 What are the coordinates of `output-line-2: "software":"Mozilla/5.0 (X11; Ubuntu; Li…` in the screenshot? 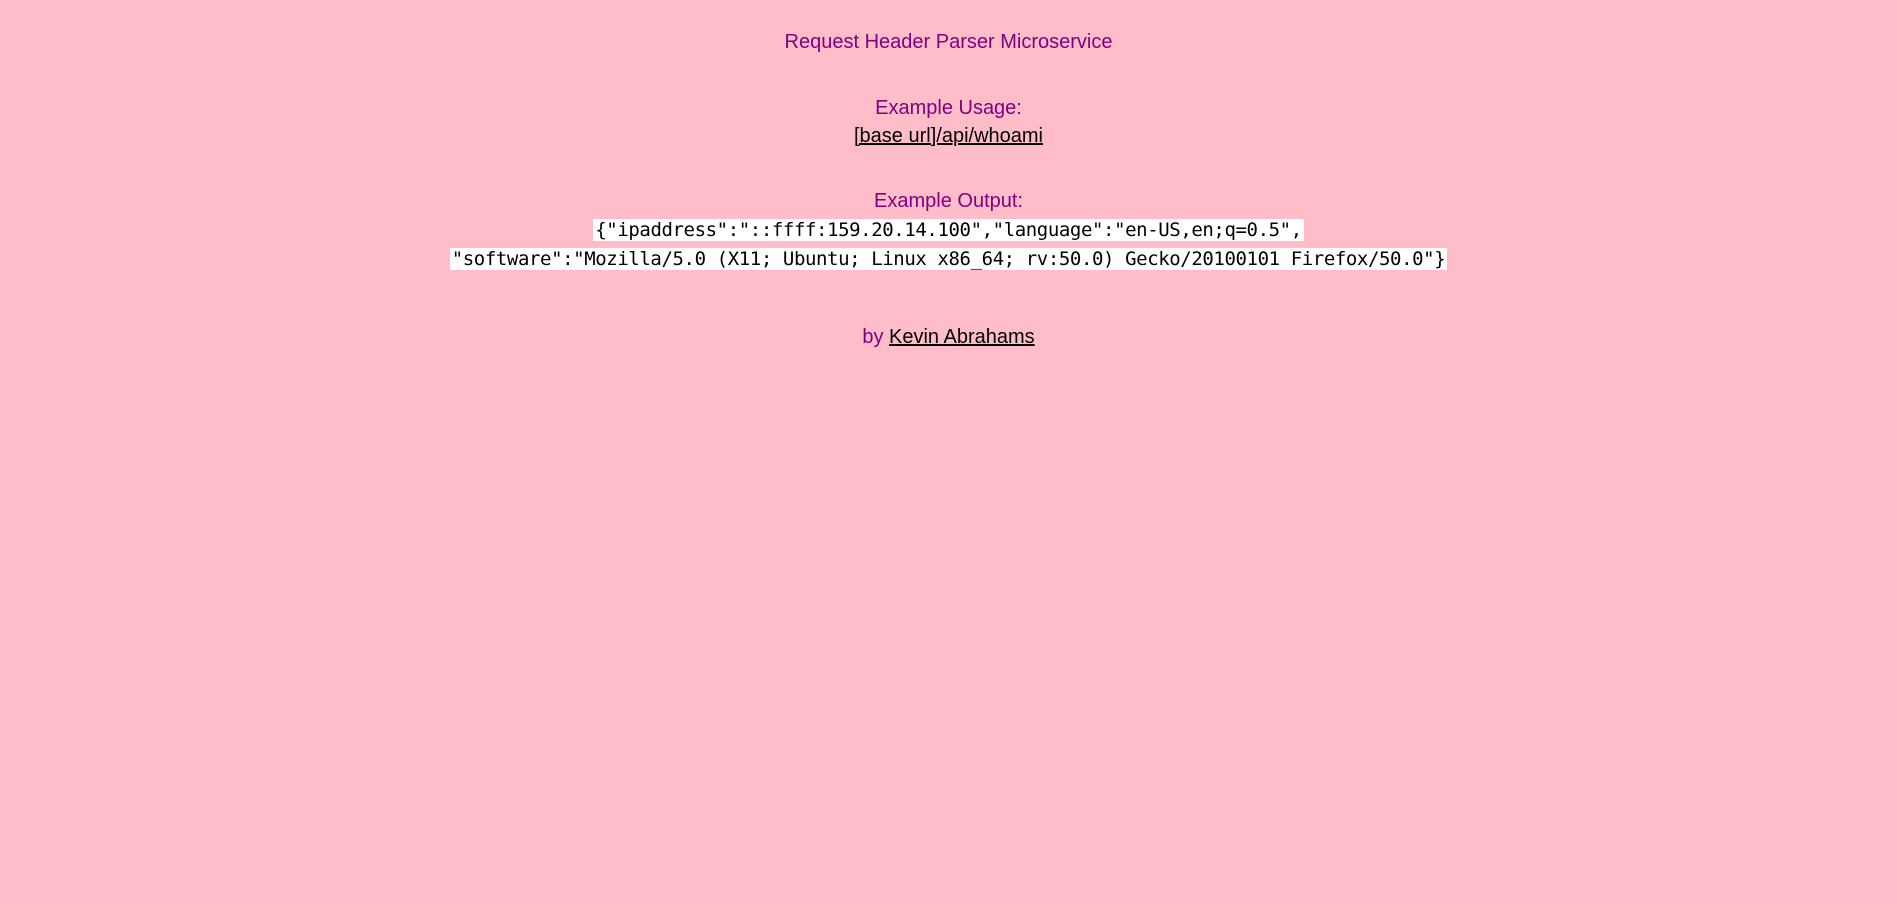 It's located at (948, 259).